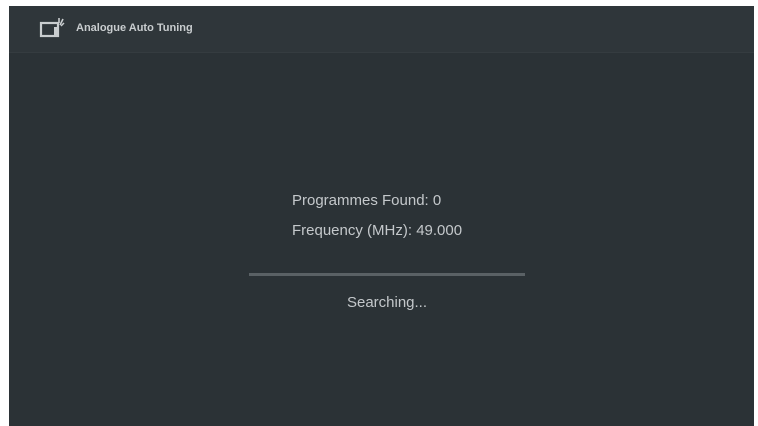 This screenshot has width=758, height=426. Describe the element at coordinates (52, 28) in the screenshot. I see `tv-antenna-icon` at that location.